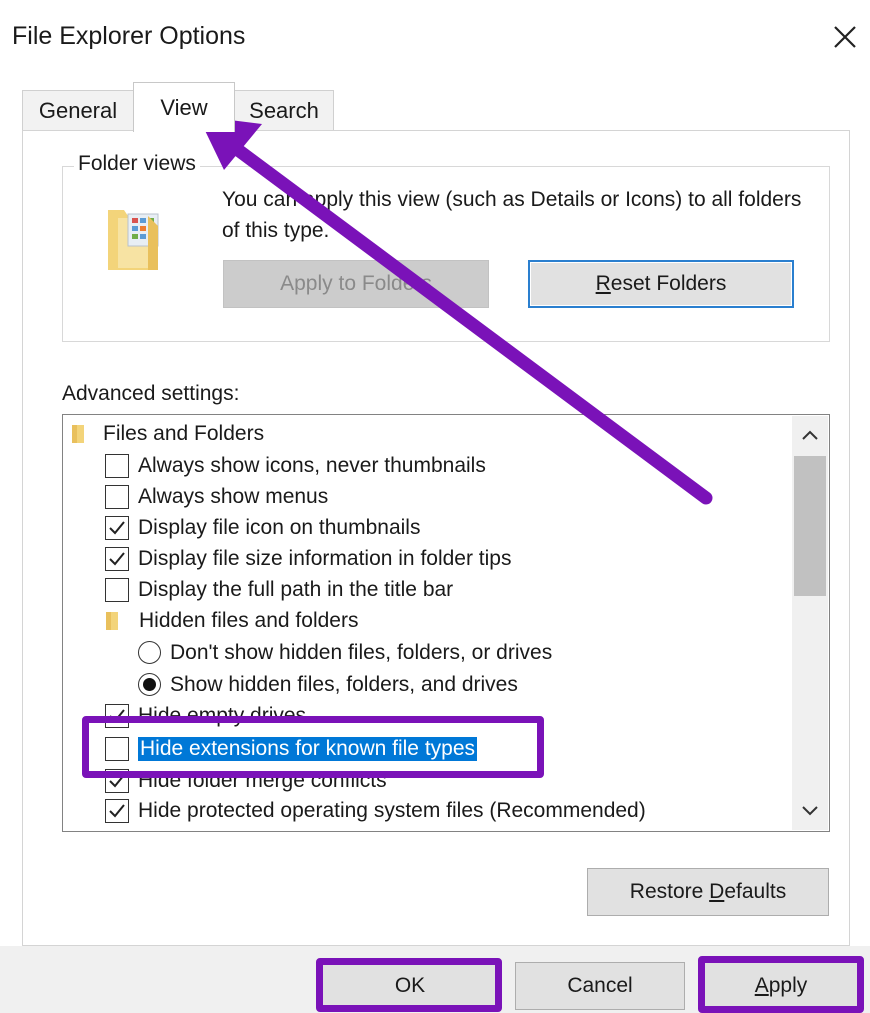 The height and width of the screenshot is (1013, 870). What do you see at coordinates (356, 284) in the screenshot?
I see `apply-to-folders-button: Apply to Folders` at bounding box center [356, 284].